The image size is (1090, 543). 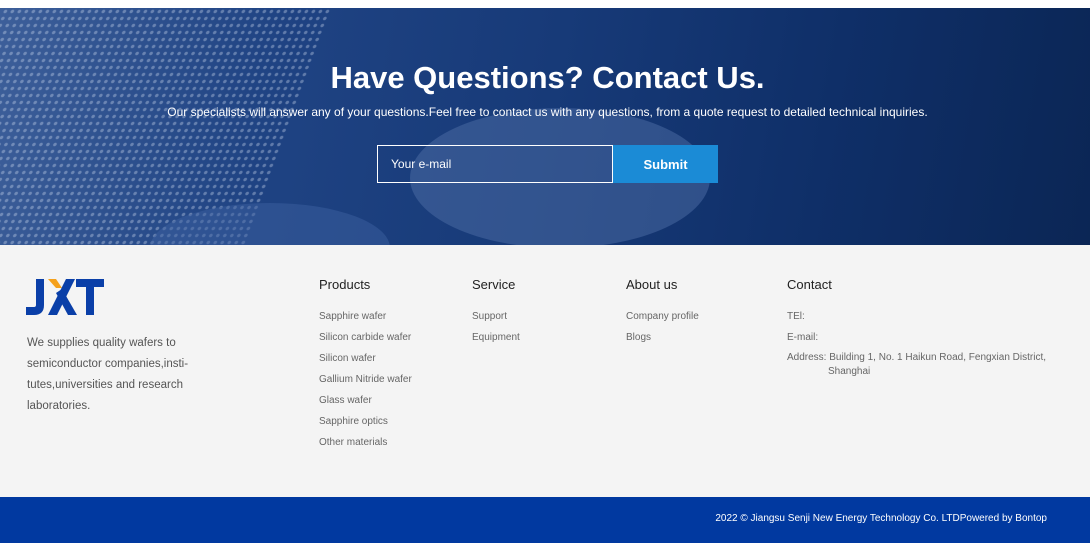 What do you see at coordinates (796, 316) in the screenshot?
I see `contact-tel: TEl:` at bounding box center [796, 316].